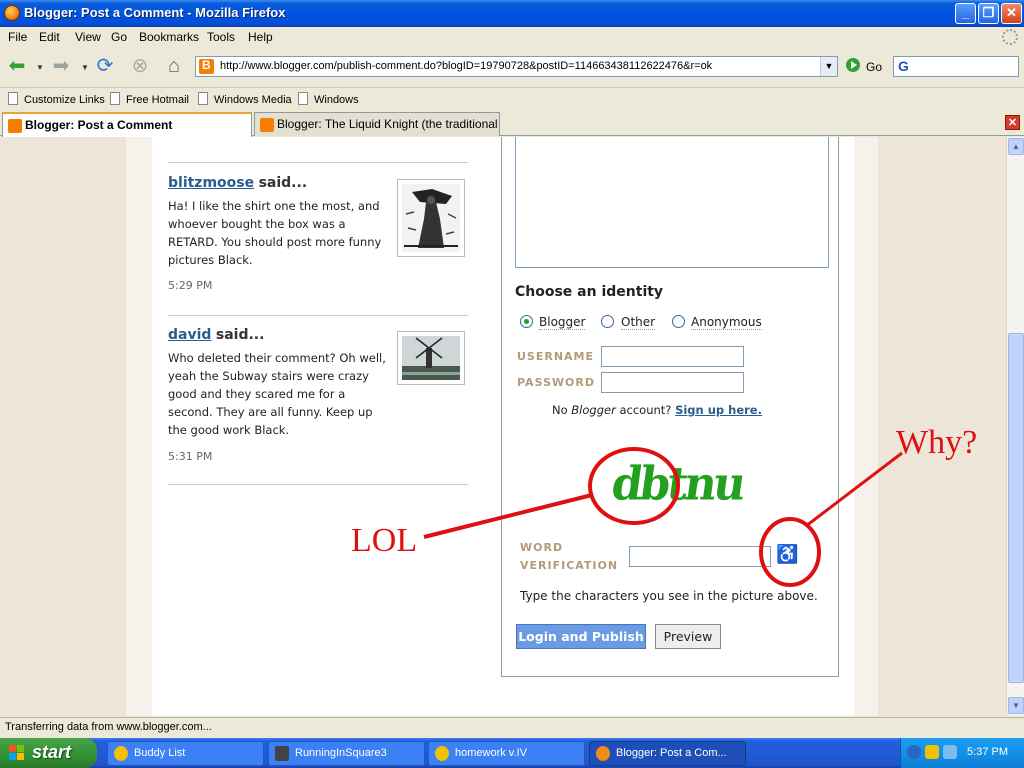 Image resolution: width=1024 pixels, height=768 pixels. What do you see at coordinates (85, 67) in the screenshot?
I see `forward-dropdown-icon: ▼` at bounding box center [85, 67].